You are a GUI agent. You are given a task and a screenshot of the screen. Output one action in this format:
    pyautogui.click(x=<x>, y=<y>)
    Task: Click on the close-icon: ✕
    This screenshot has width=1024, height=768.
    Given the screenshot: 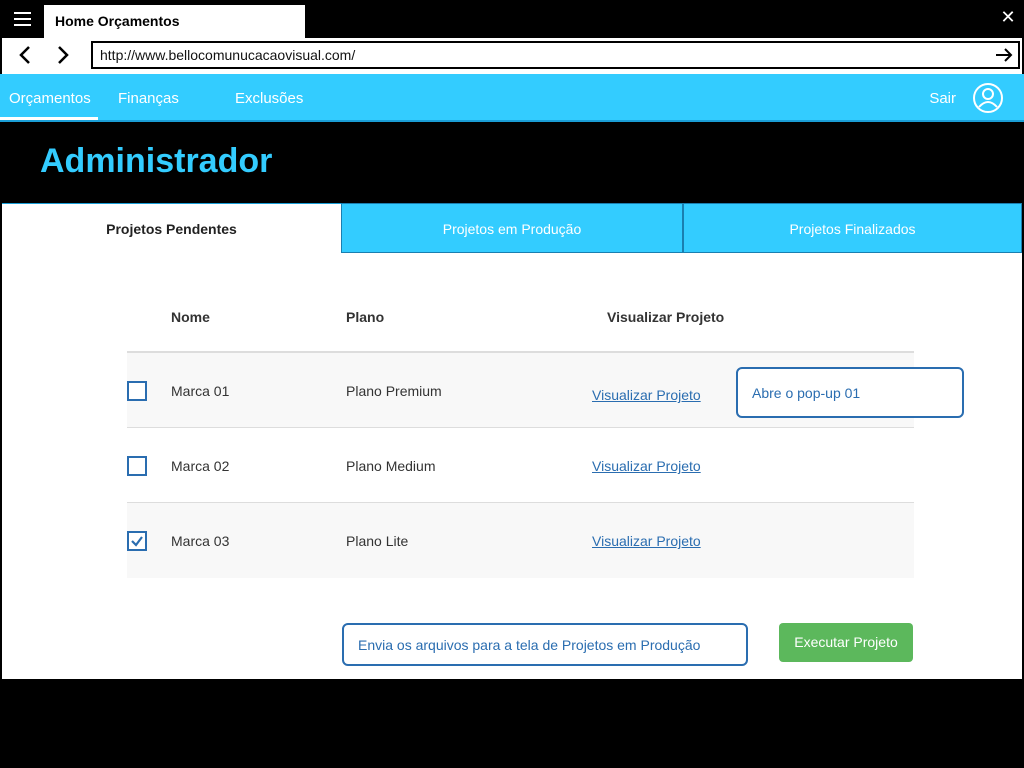 What is the action you would take?
    pyautogui.click(x=1008, y=17)
    